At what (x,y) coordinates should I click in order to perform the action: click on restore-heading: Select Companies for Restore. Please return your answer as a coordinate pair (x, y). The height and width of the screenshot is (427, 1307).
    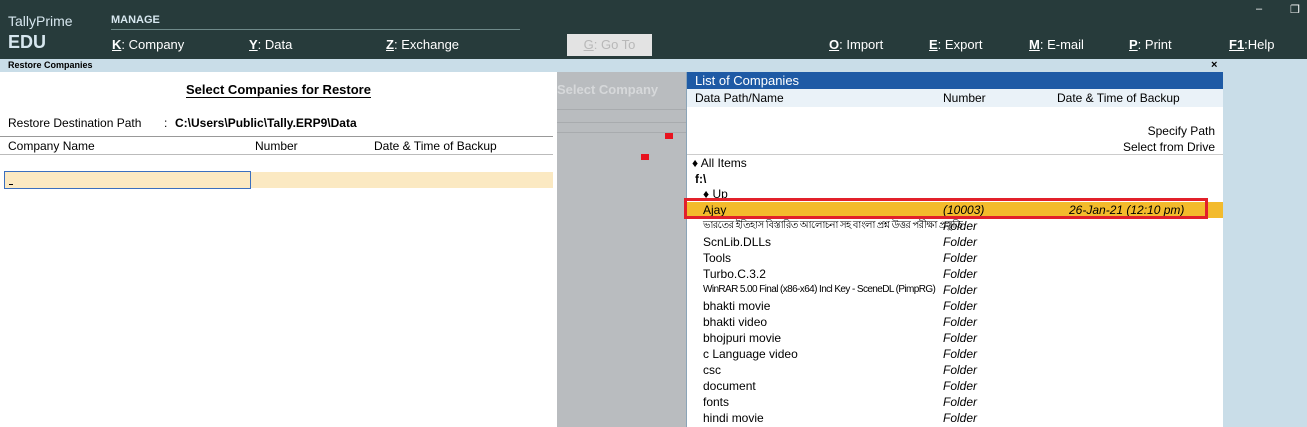
    Looking at the image, I should click on (278, 90).